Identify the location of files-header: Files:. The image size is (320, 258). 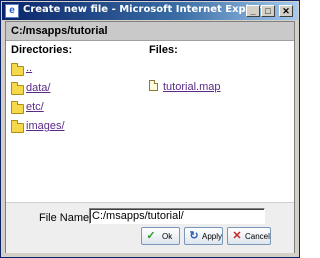
(163, 50).